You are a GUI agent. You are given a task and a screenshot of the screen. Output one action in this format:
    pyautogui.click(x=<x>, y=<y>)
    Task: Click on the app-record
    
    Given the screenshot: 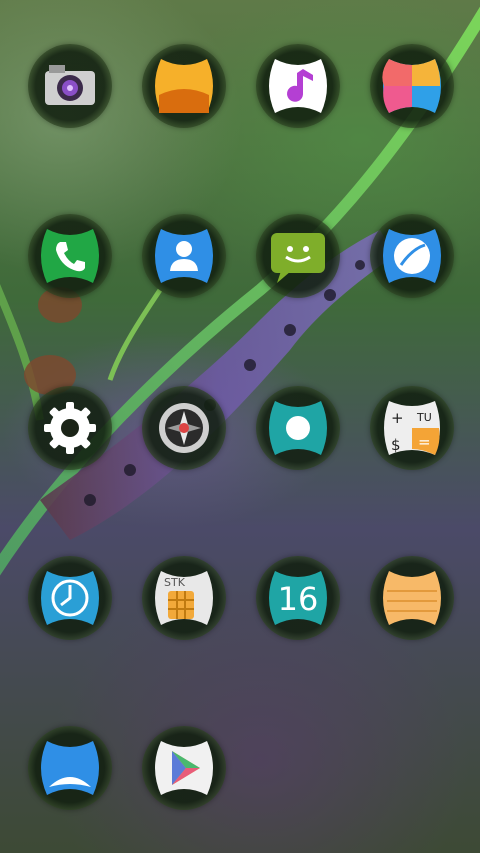 What is the action you would take?
    pyautogui.click(x=298, y=428)
    